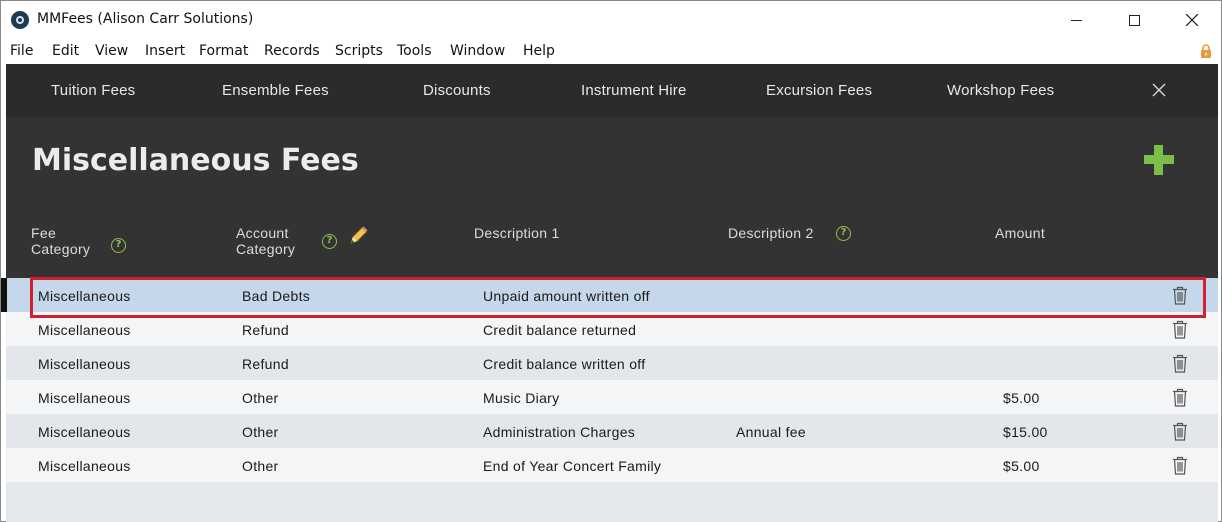 The height and width of the screenshot is (522, 1222). What do you see at coordinates (771, 432) in the screenshot?
I see `cell-description-2: Annual fee` at bounding box center [771, 432].